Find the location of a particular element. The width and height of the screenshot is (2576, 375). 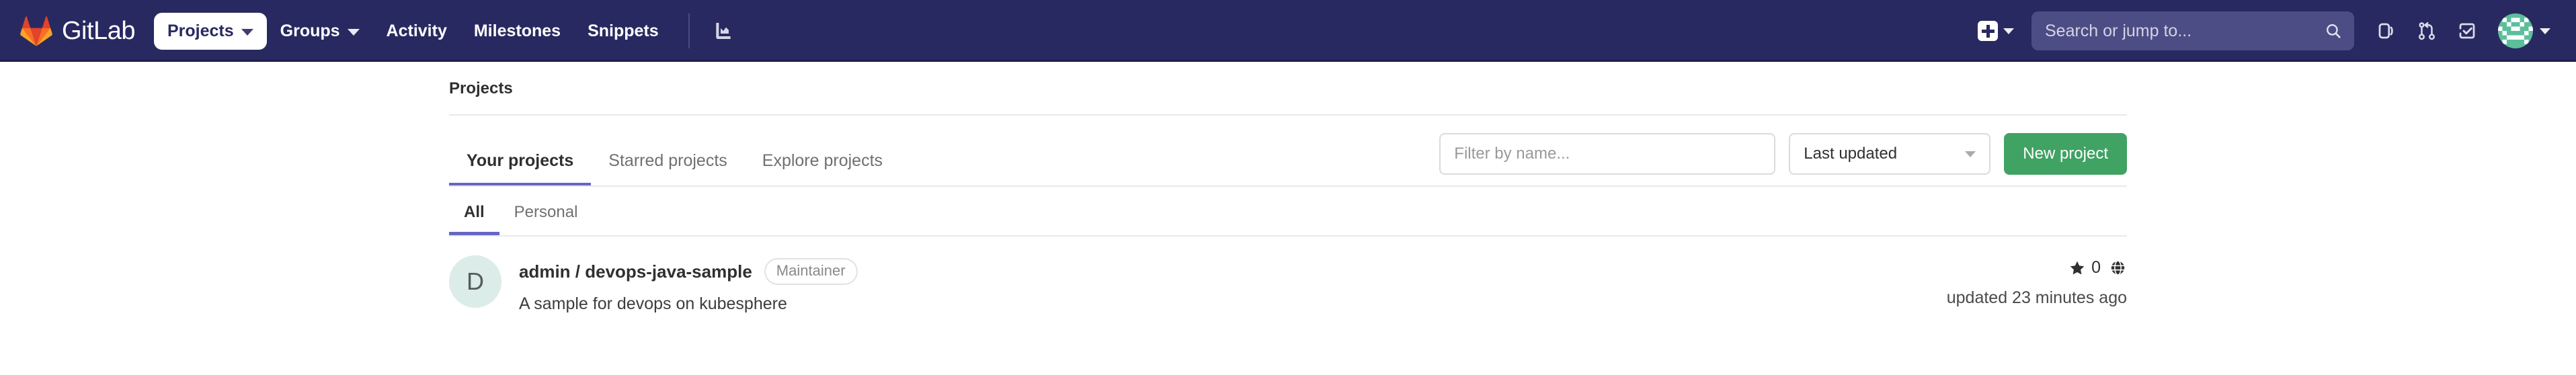

project-updated-time: updated 23 minutes ago is located at coordinates (2036, 297).